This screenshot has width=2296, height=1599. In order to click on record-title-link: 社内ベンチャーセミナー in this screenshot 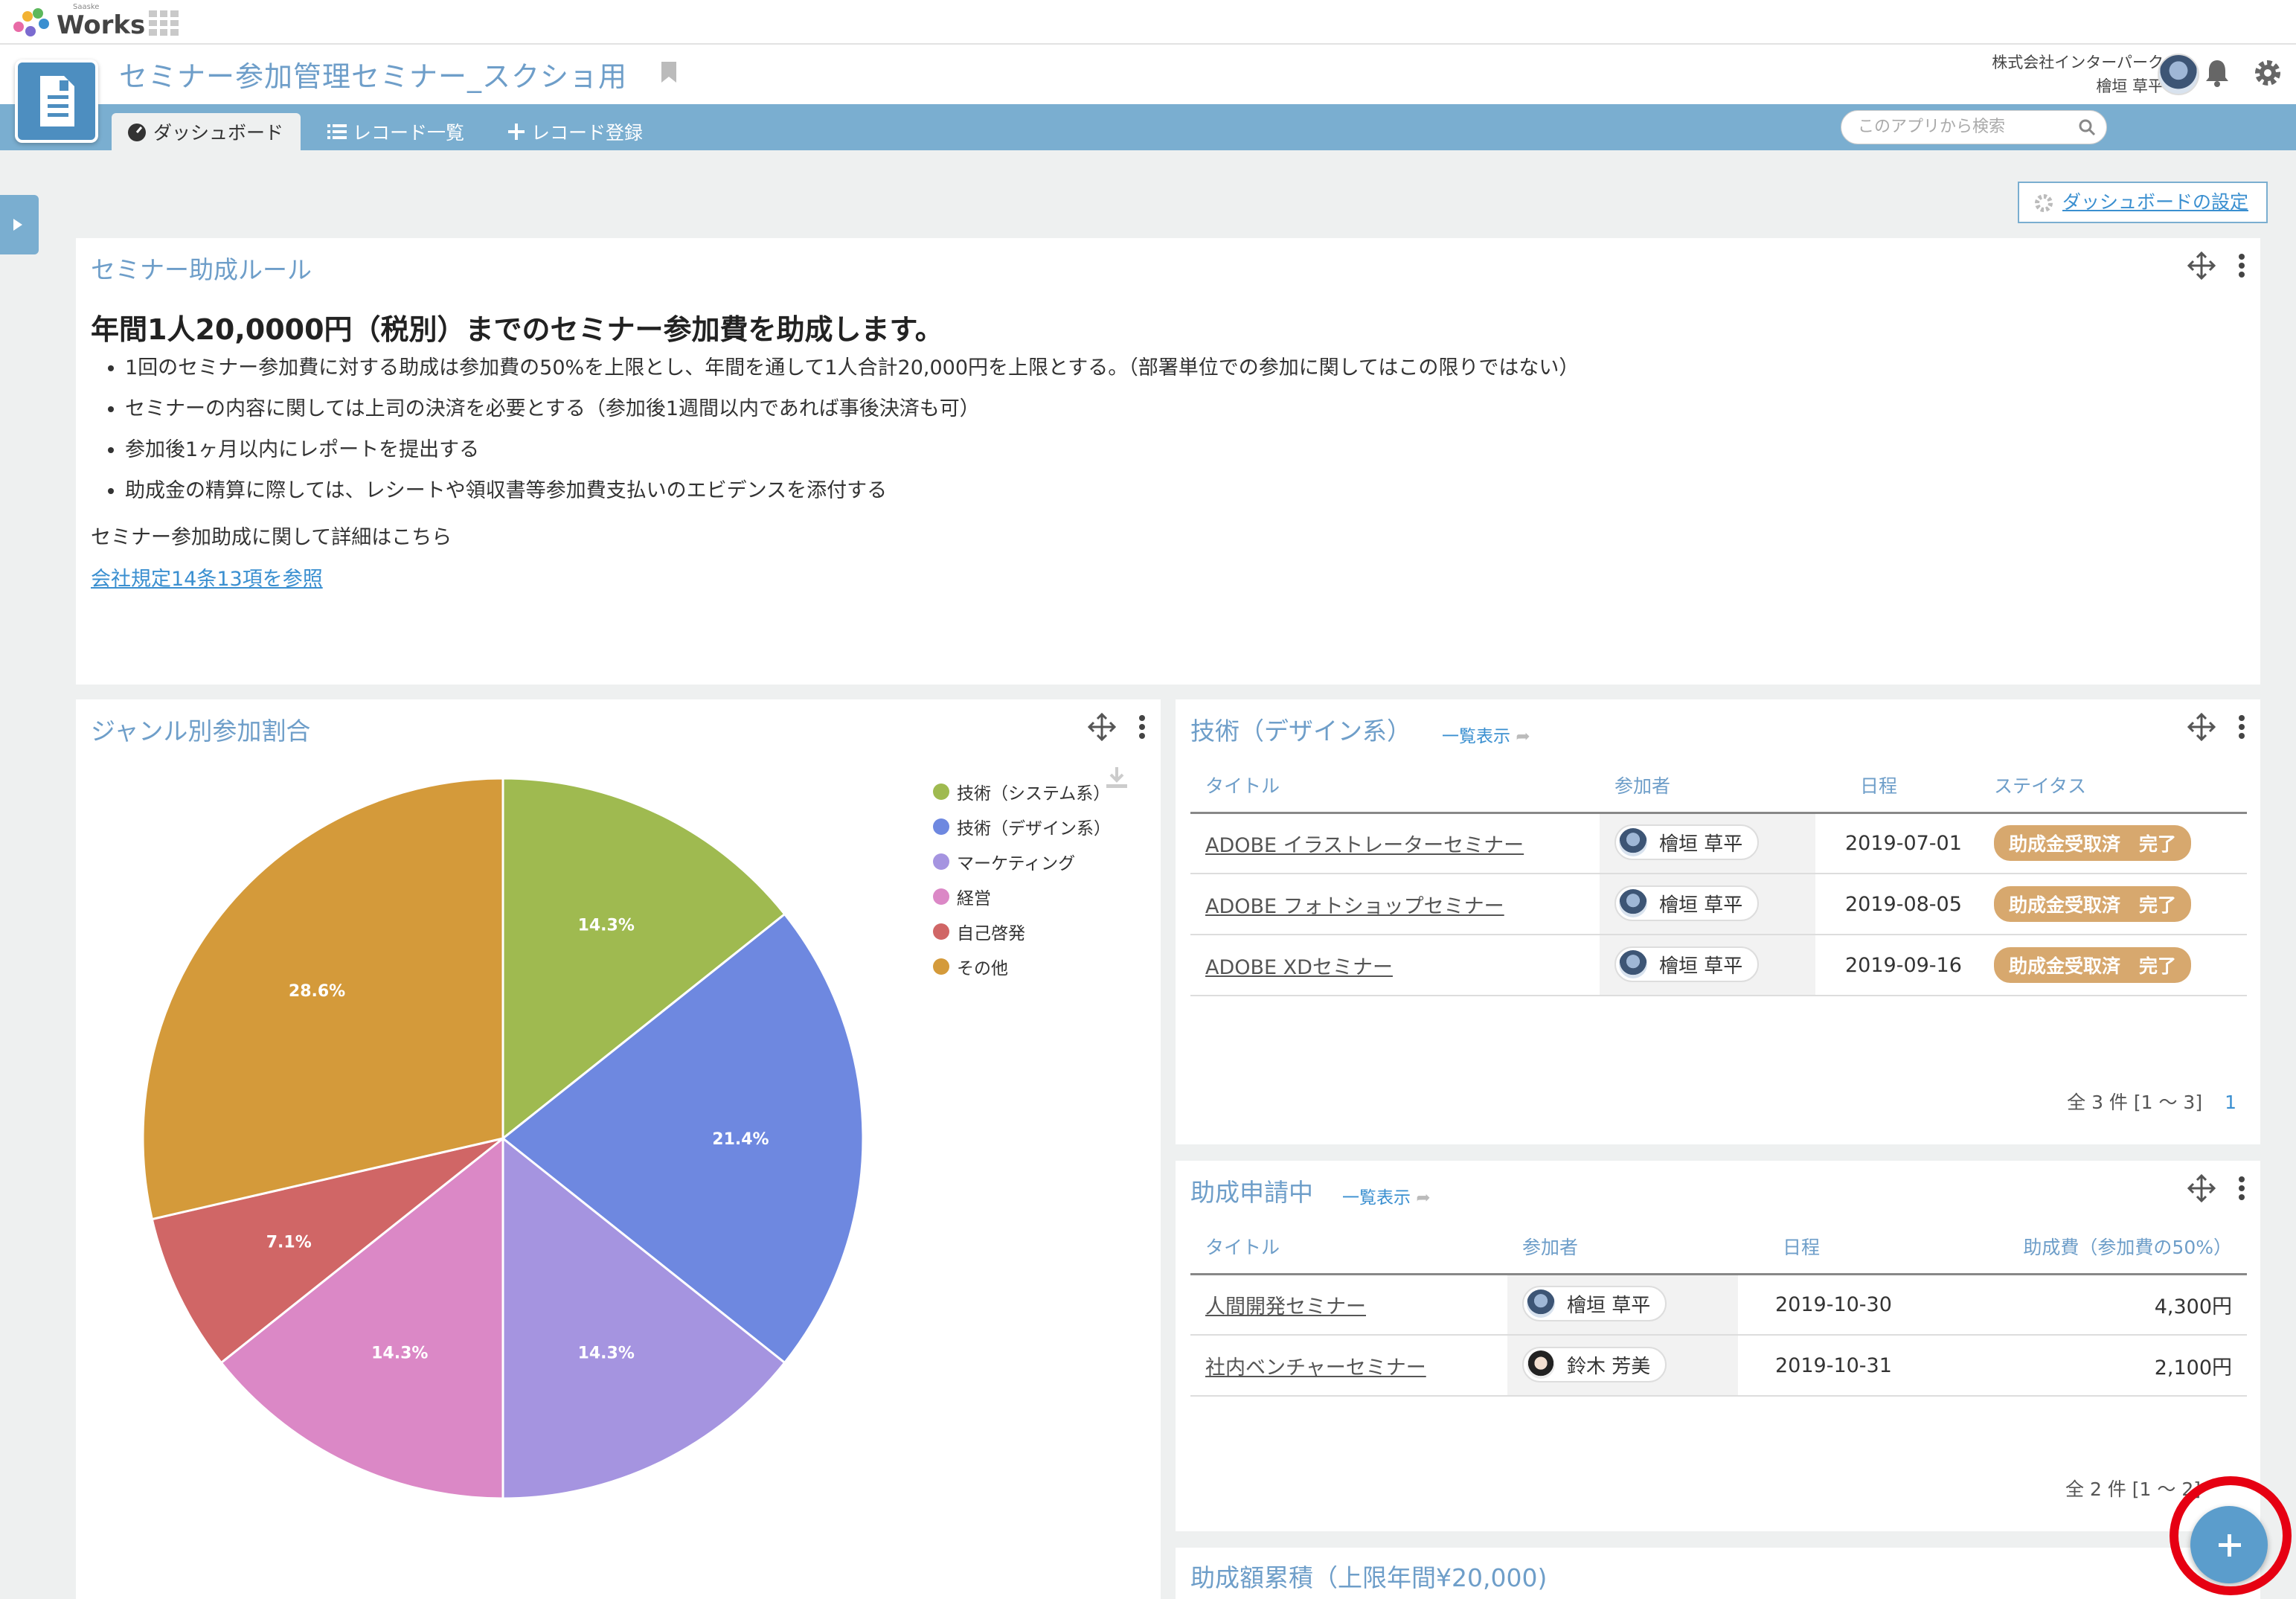, I will do `click(1315, 1368)`.